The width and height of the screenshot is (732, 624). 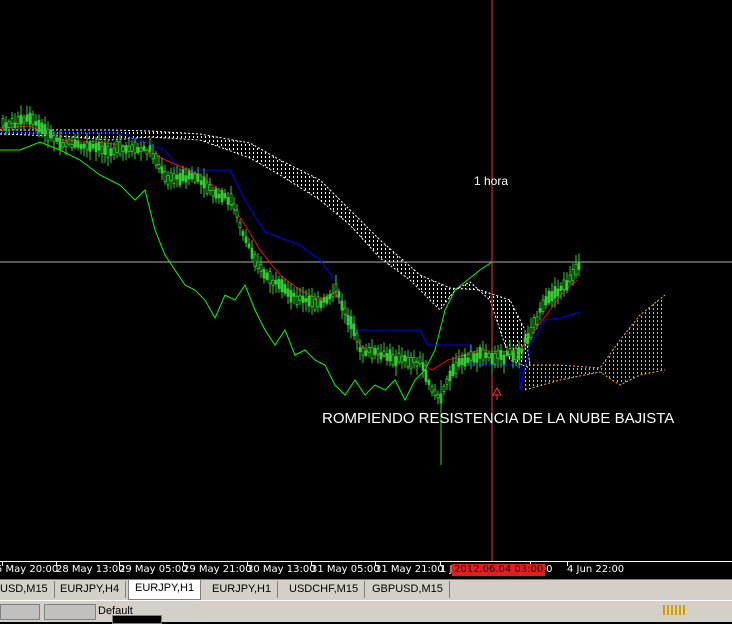 I want to click on bull-cloud, so click(x=595, y=342).